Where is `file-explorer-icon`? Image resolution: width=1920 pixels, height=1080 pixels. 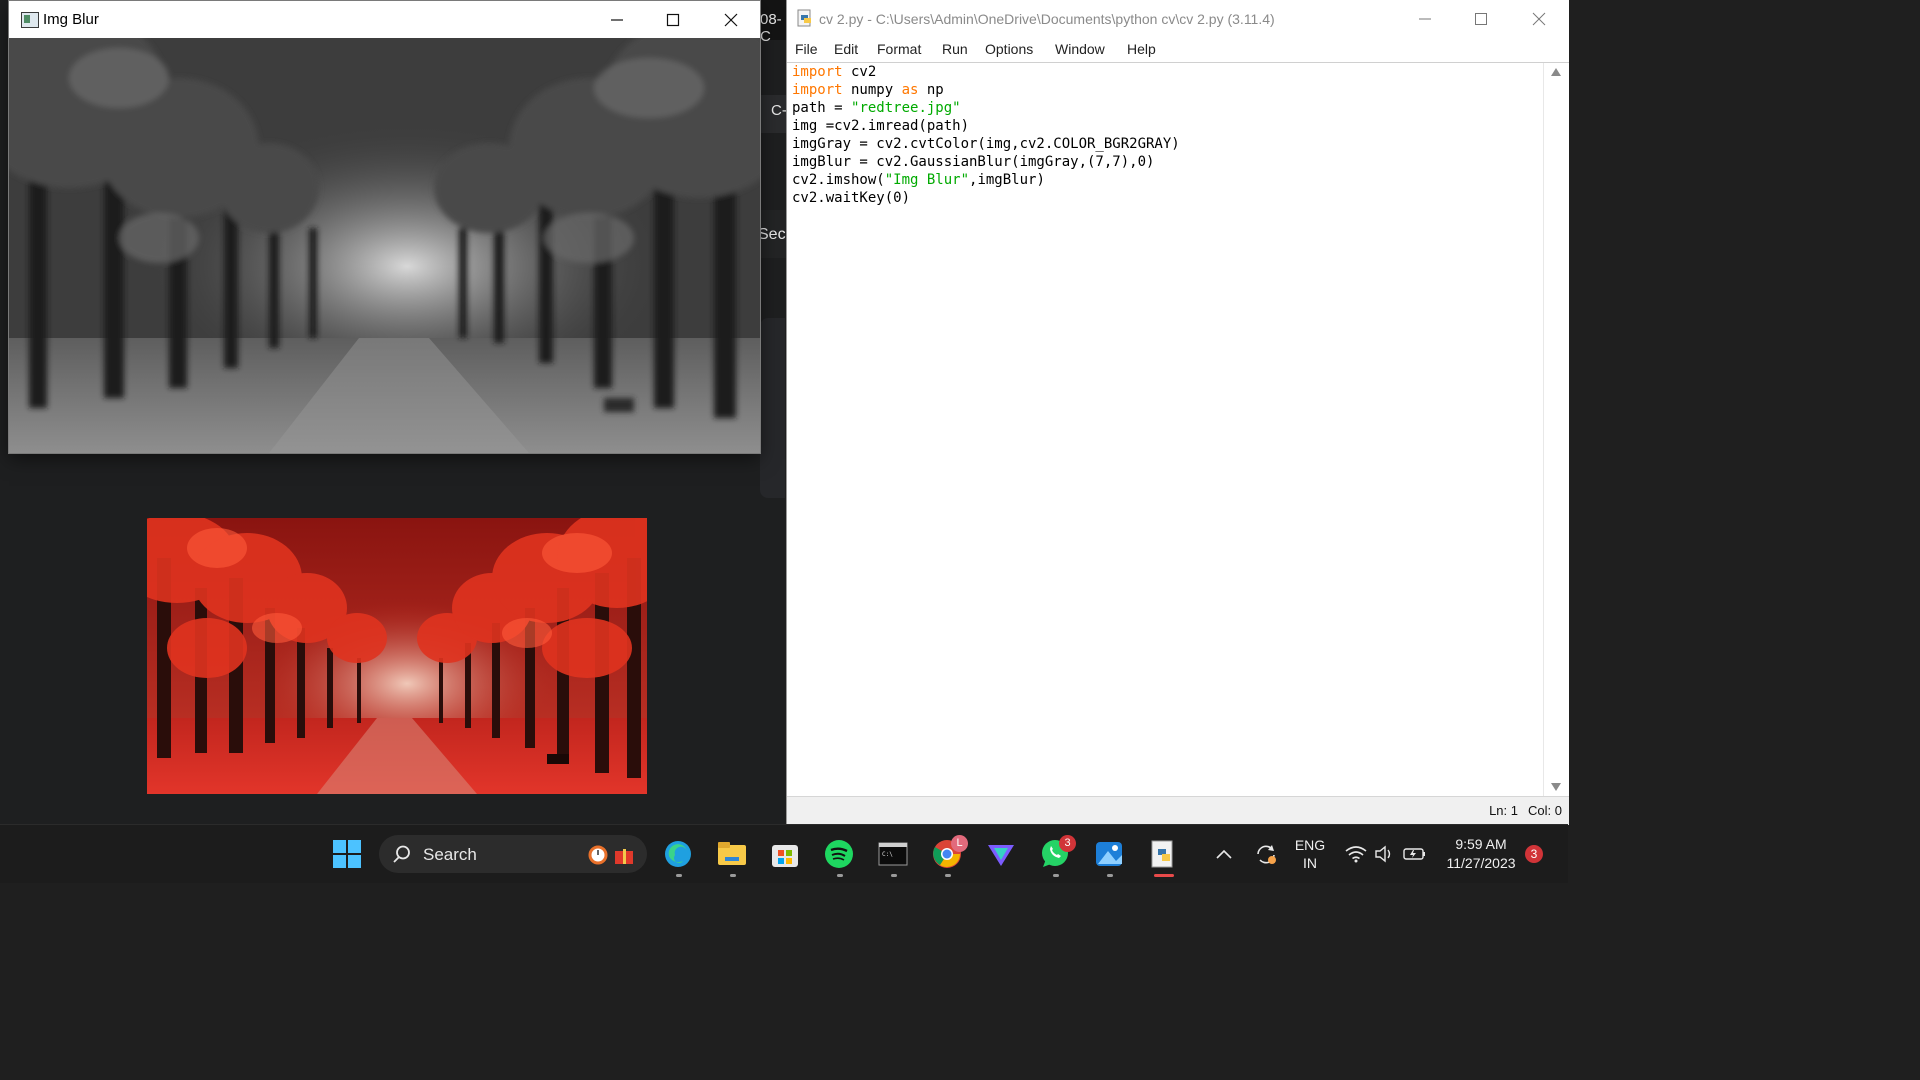 file-explorer-icon is located at coordinates (732, 853).